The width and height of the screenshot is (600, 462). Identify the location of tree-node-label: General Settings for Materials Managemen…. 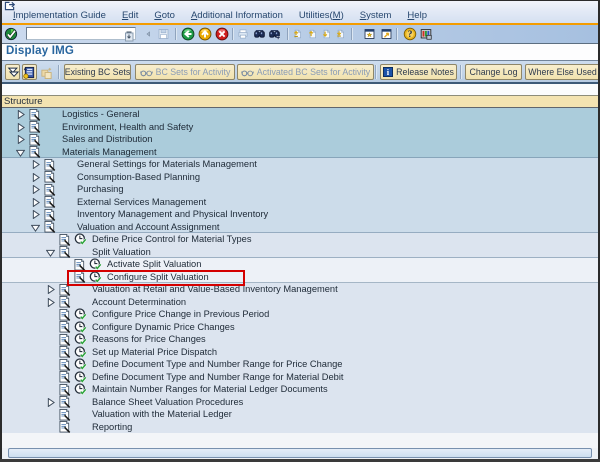
(167, 164).